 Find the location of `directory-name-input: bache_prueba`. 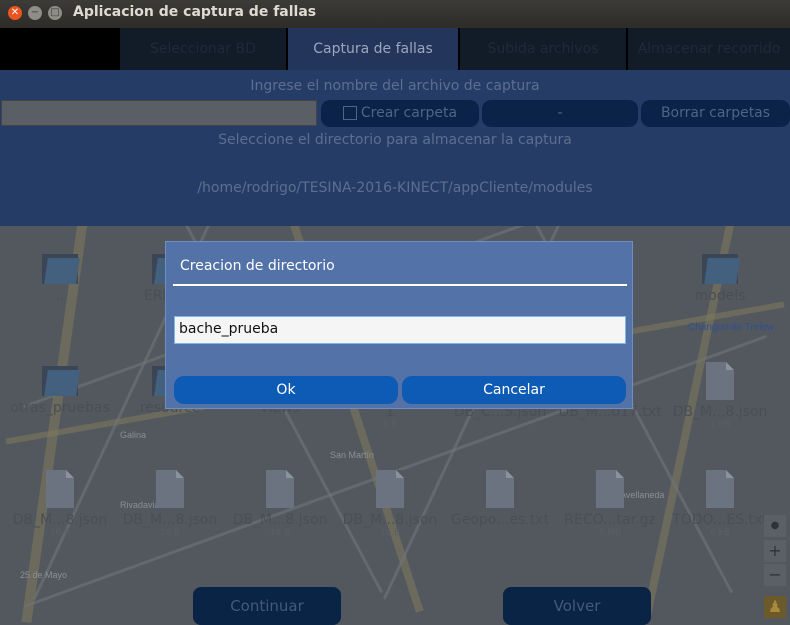

directory-name-input: bache_prueba is located at coordinates (400, 330).